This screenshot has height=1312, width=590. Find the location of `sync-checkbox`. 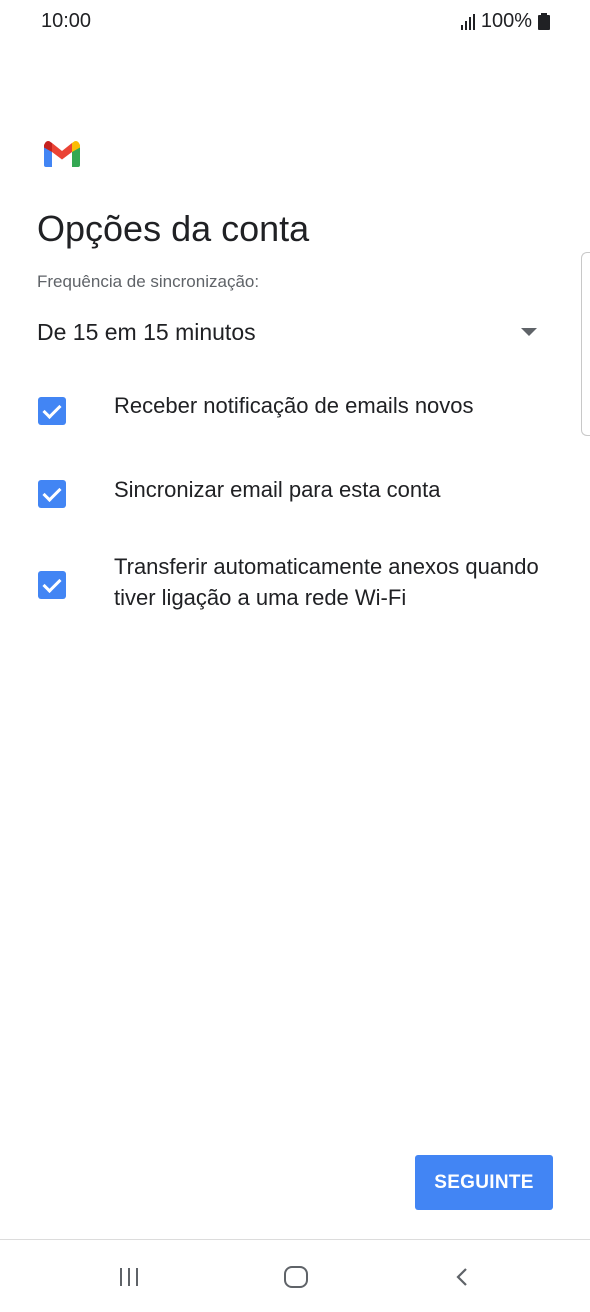

sync-checkbox is located at coordinates (52, 494).